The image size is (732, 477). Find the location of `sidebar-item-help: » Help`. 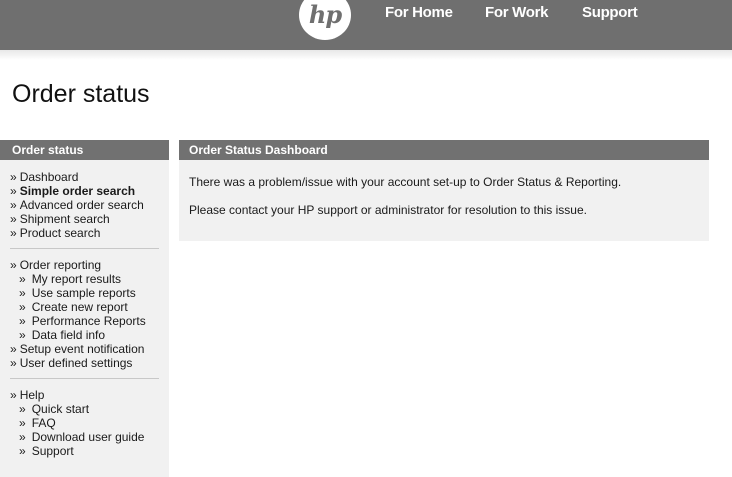

sidebar-item-help: » Help is located at coordinates (84, 395).